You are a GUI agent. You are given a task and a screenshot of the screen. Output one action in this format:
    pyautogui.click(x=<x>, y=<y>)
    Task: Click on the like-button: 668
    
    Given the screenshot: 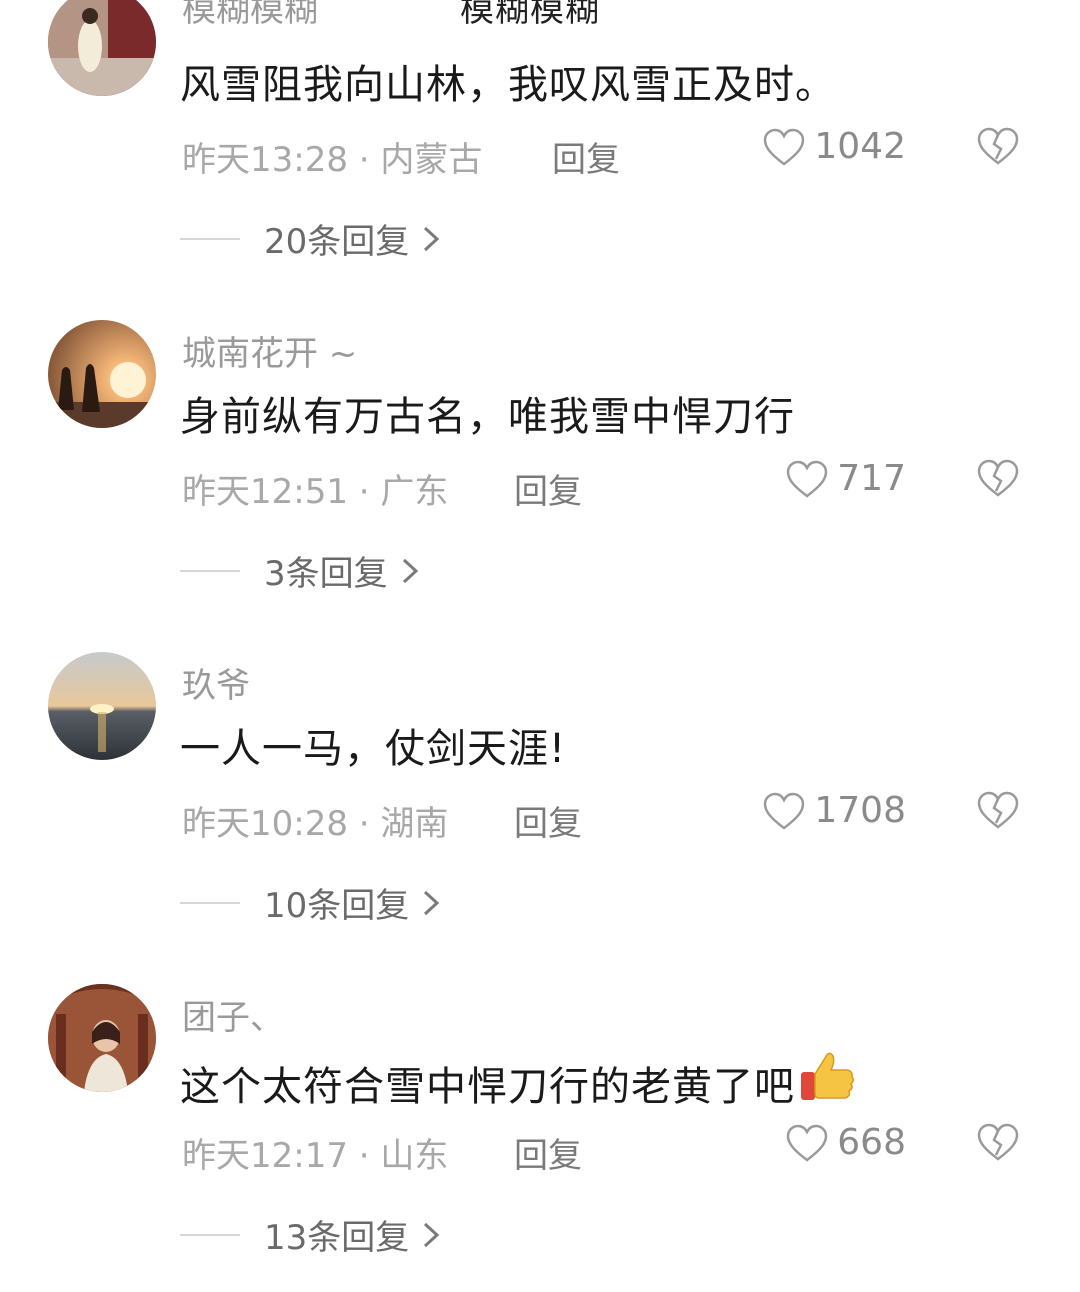 What is the action you would take?
    pyautogui.click(x=845, y=1142)
    